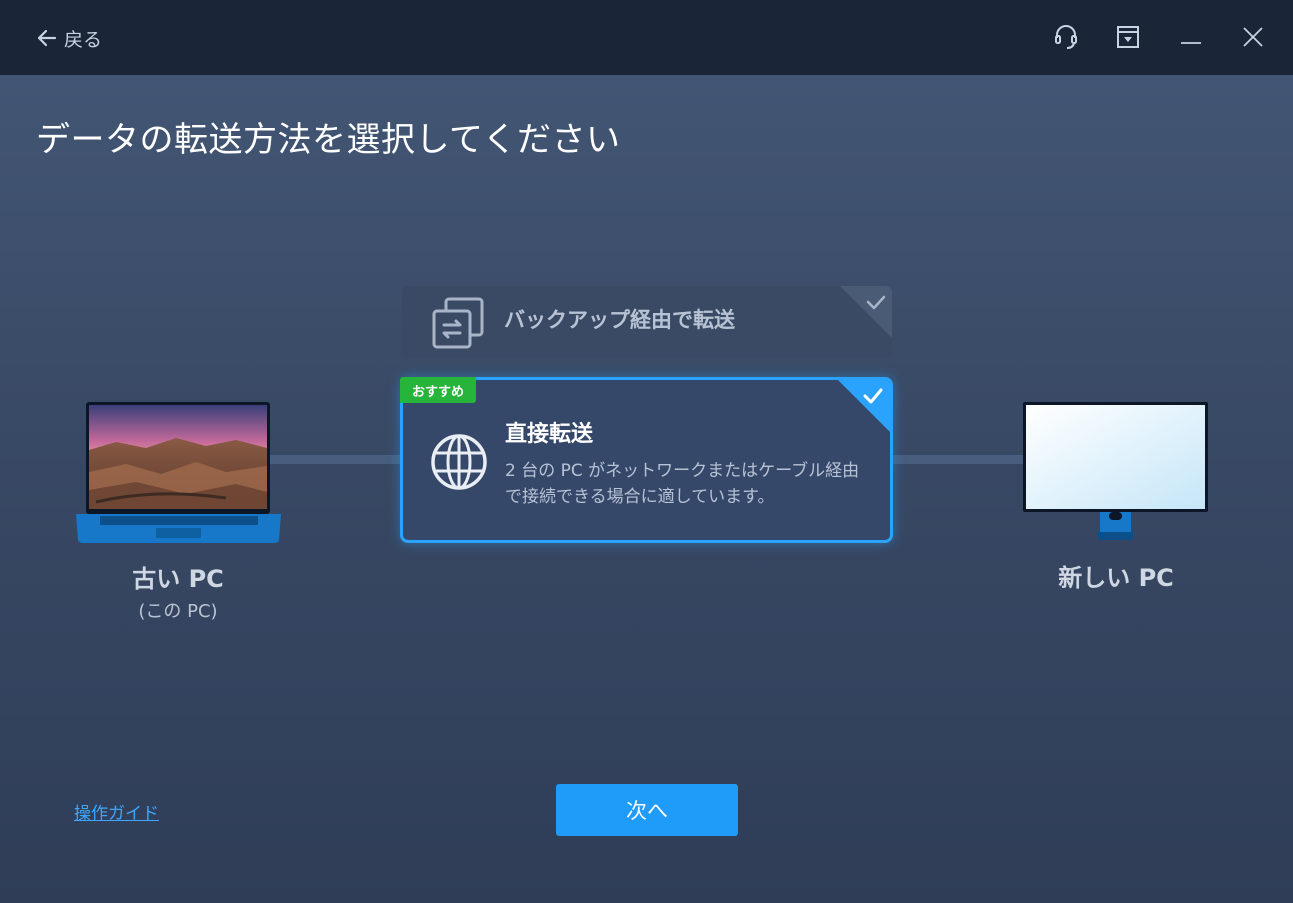  What do you see at coordinates (1191, 37) in the screenshot?
I see `minimize-button` at bounding box center [1191, 37].